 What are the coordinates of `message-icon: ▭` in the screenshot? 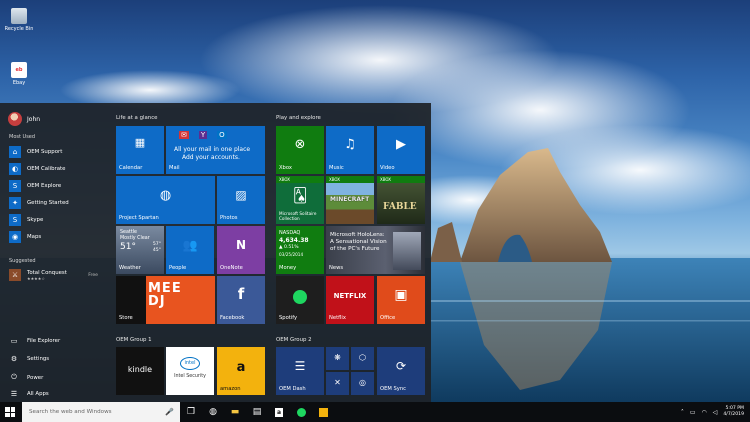 It's located at (693, 412).